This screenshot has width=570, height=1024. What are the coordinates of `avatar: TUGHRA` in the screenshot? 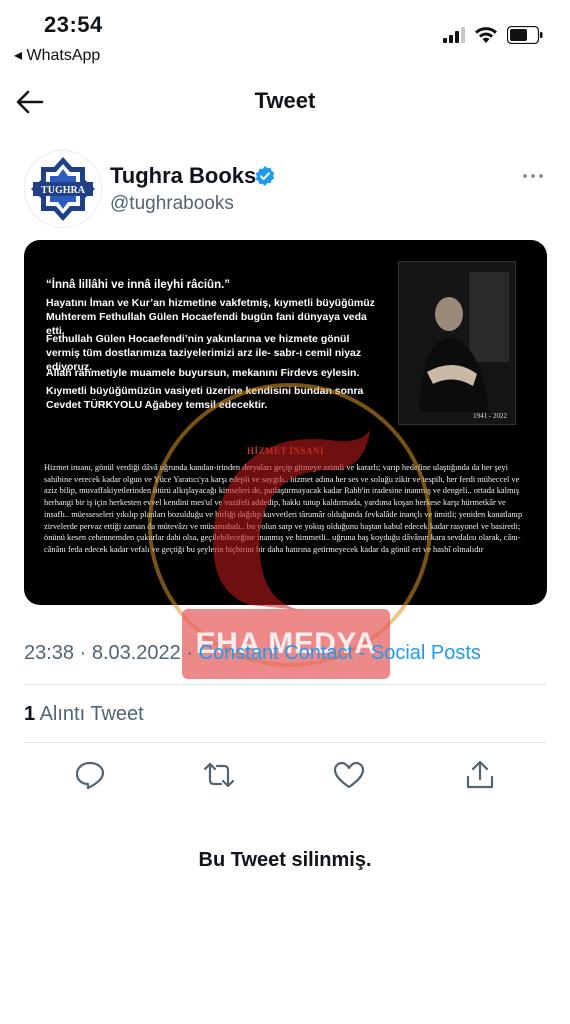 It's located at (63, 189).